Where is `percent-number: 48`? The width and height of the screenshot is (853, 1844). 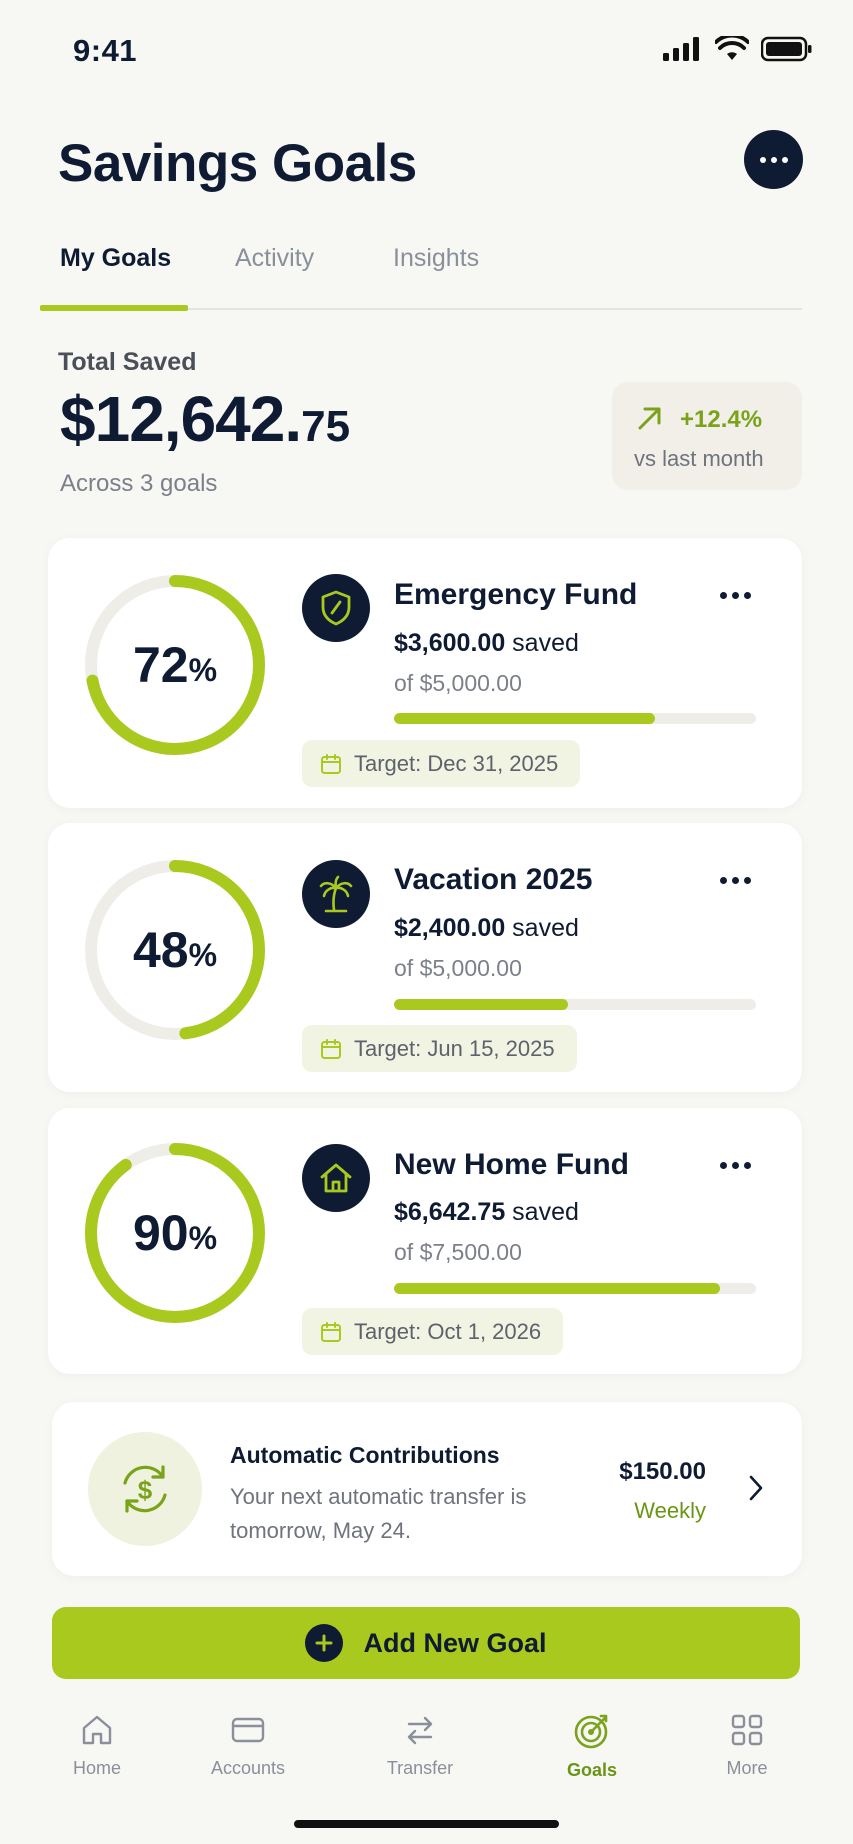
percent-number: 48 is located at coordinates (160, 950).